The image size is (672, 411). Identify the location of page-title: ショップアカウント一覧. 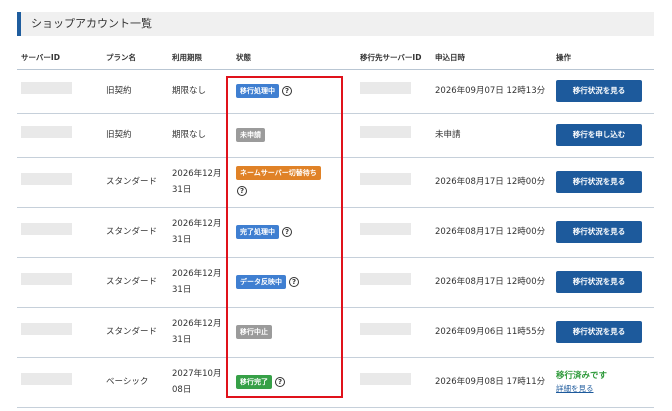
(335, 24).